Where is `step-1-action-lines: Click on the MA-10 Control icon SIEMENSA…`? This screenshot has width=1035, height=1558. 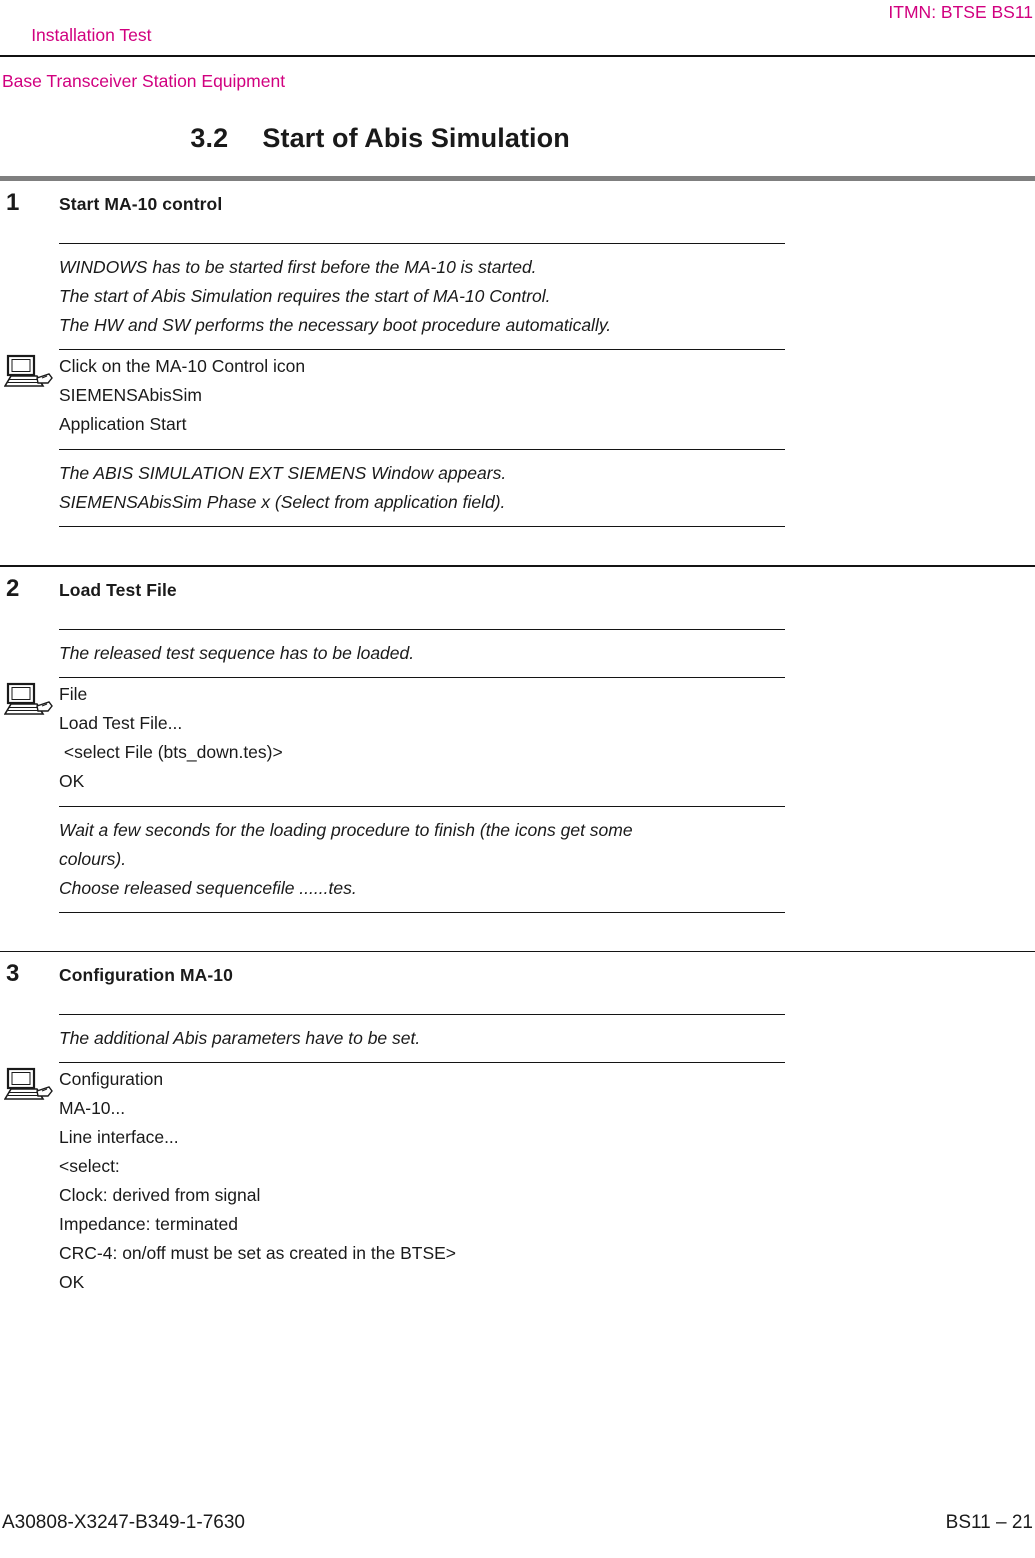
step-1-action-lines: Click on the MA-10 Control icon SIEMENSA… is located at coordinates (422, 399).